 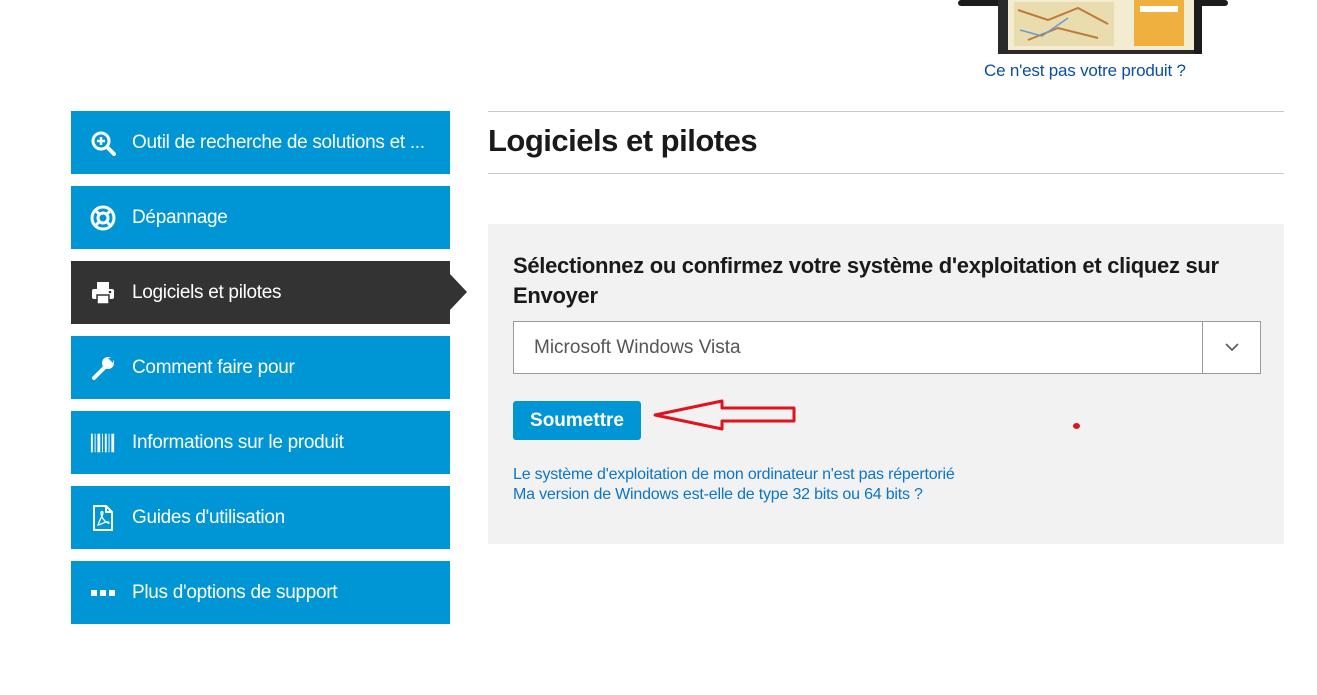 What do you see at coordinates (235, 592) in the screenshot?
I see `sidebar-item-label: Plus d'options de support` at bounding box center [235, 592].